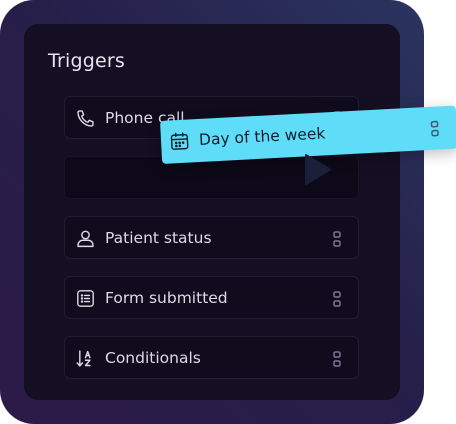 The height and width of the screenshot is (424, 456). Describe the element at coordinates (85, 298) in the screenshot. I see `list-icon` at that location.